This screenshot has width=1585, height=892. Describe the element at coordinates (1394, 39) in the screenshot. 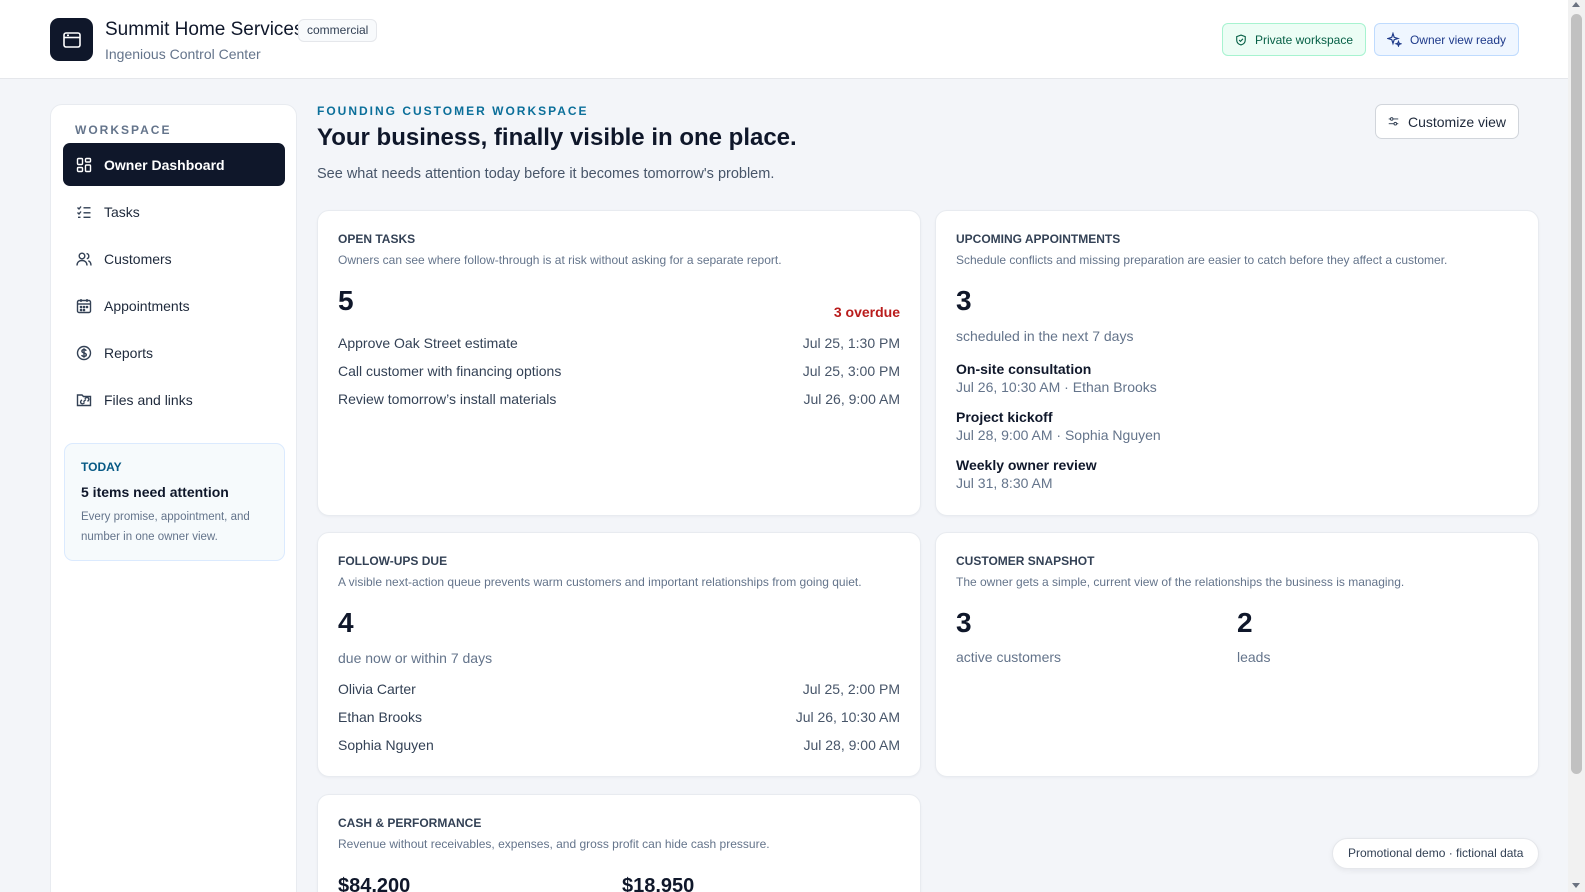

I see `sparkles-icon` at that location.